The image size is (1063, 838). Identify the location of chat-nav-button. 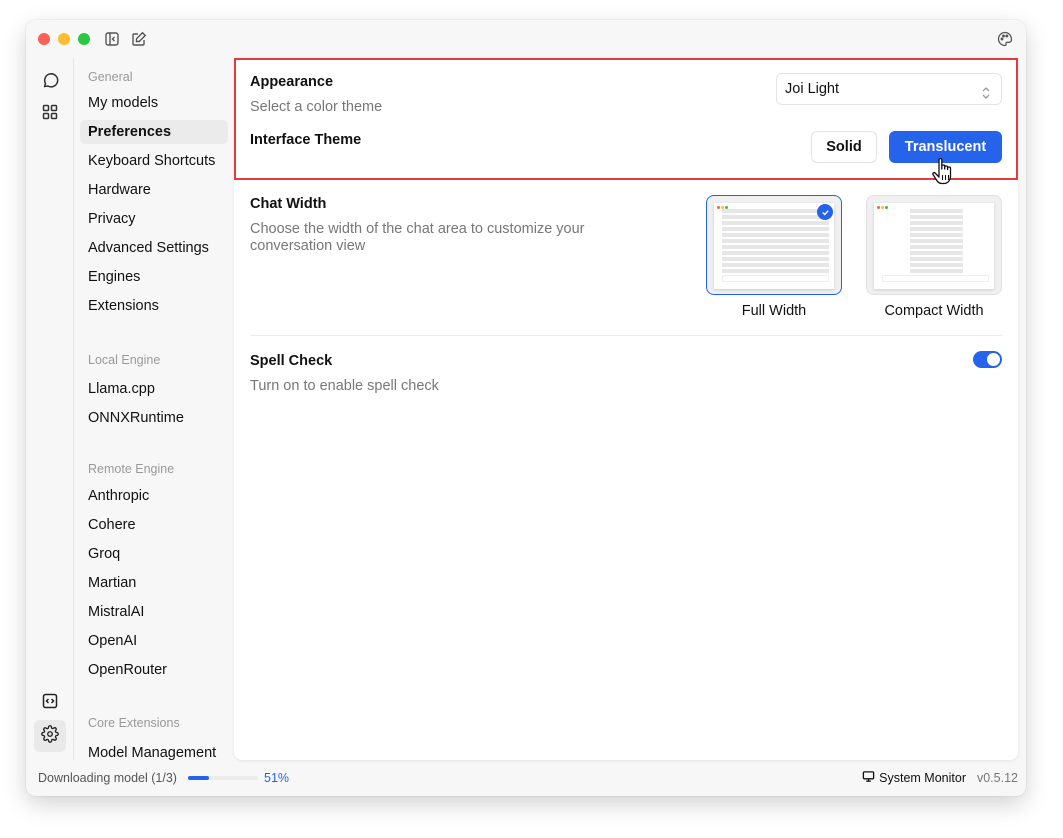
(50, 82).